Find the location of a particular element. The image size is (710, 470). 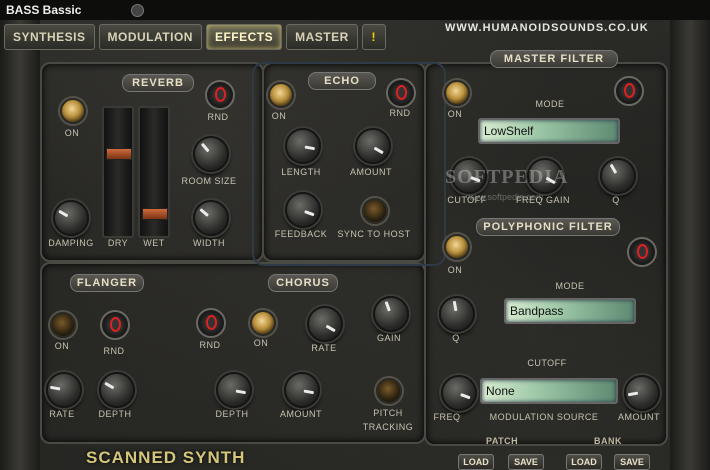

website-label: WWW.HUMANOIDSOUNDS.CO.UK is located at coordinates (547, 28).